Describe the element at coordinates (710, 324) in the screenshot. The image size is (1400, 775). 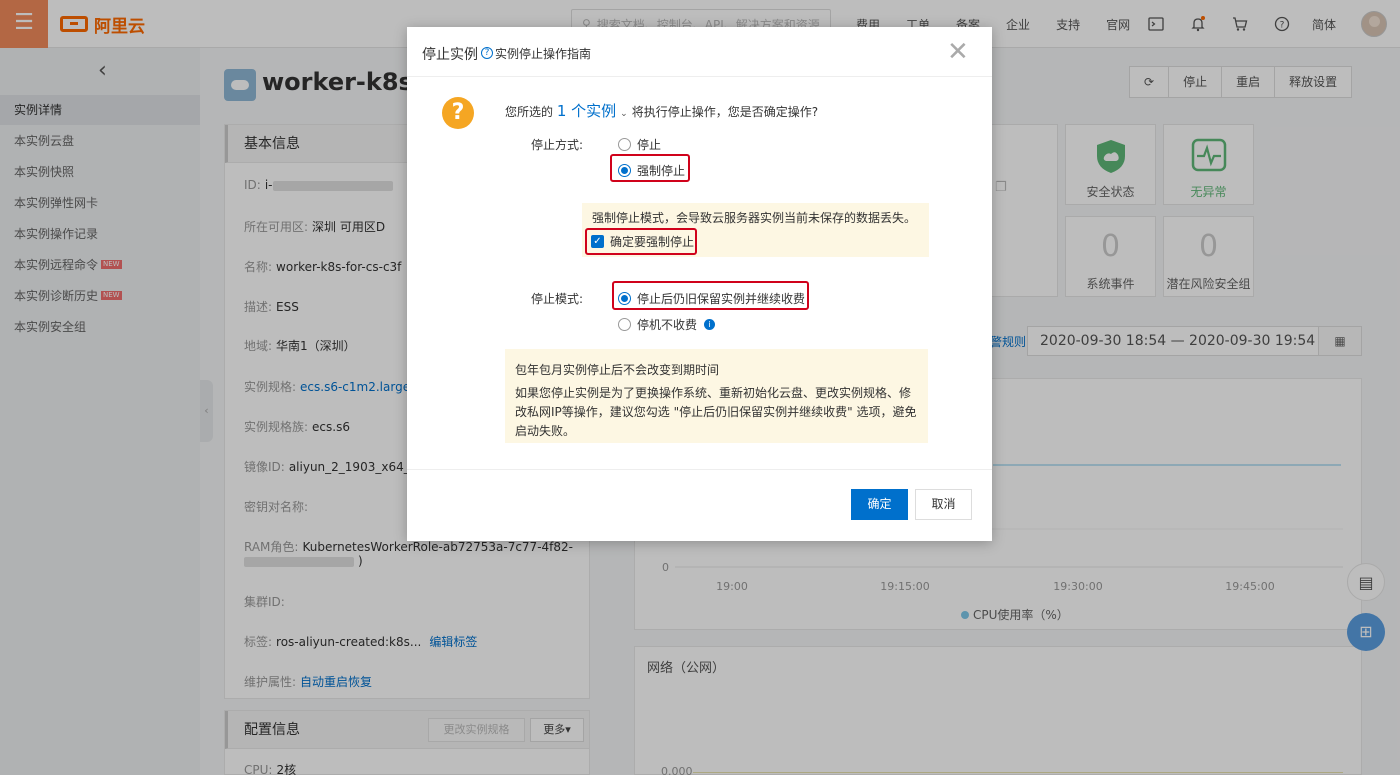
I see `info-icon: i` at that location.